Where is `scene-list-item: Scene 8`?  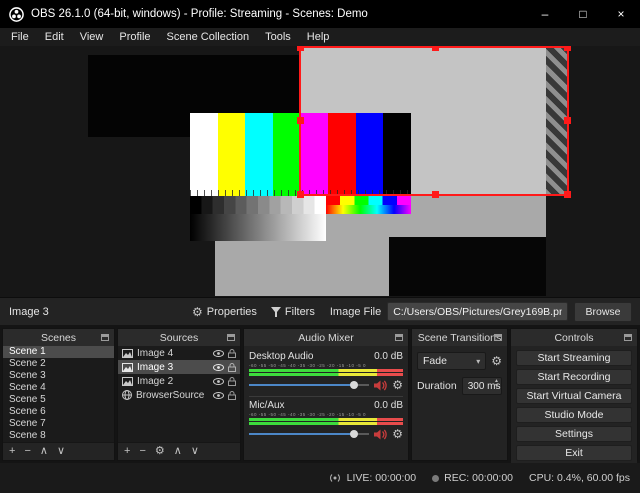
scene-list-item: Scene 8 is located at coordinates (58, 436).